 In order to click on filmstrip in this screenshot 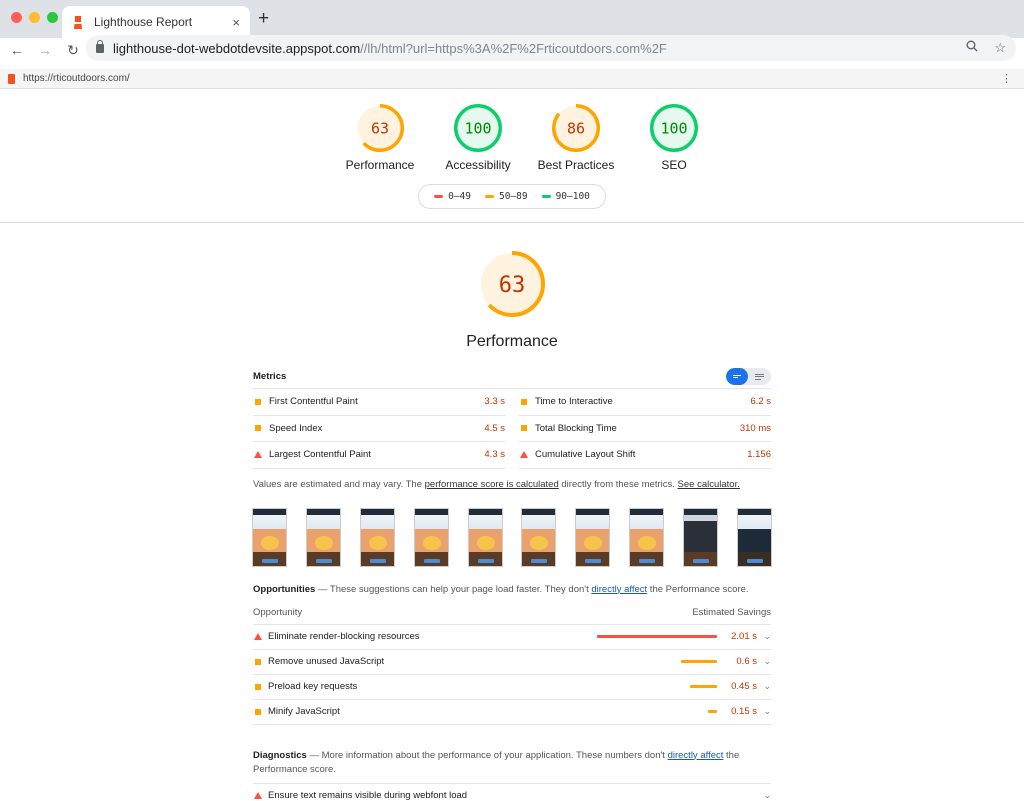, I will do `click(512, 537)`.